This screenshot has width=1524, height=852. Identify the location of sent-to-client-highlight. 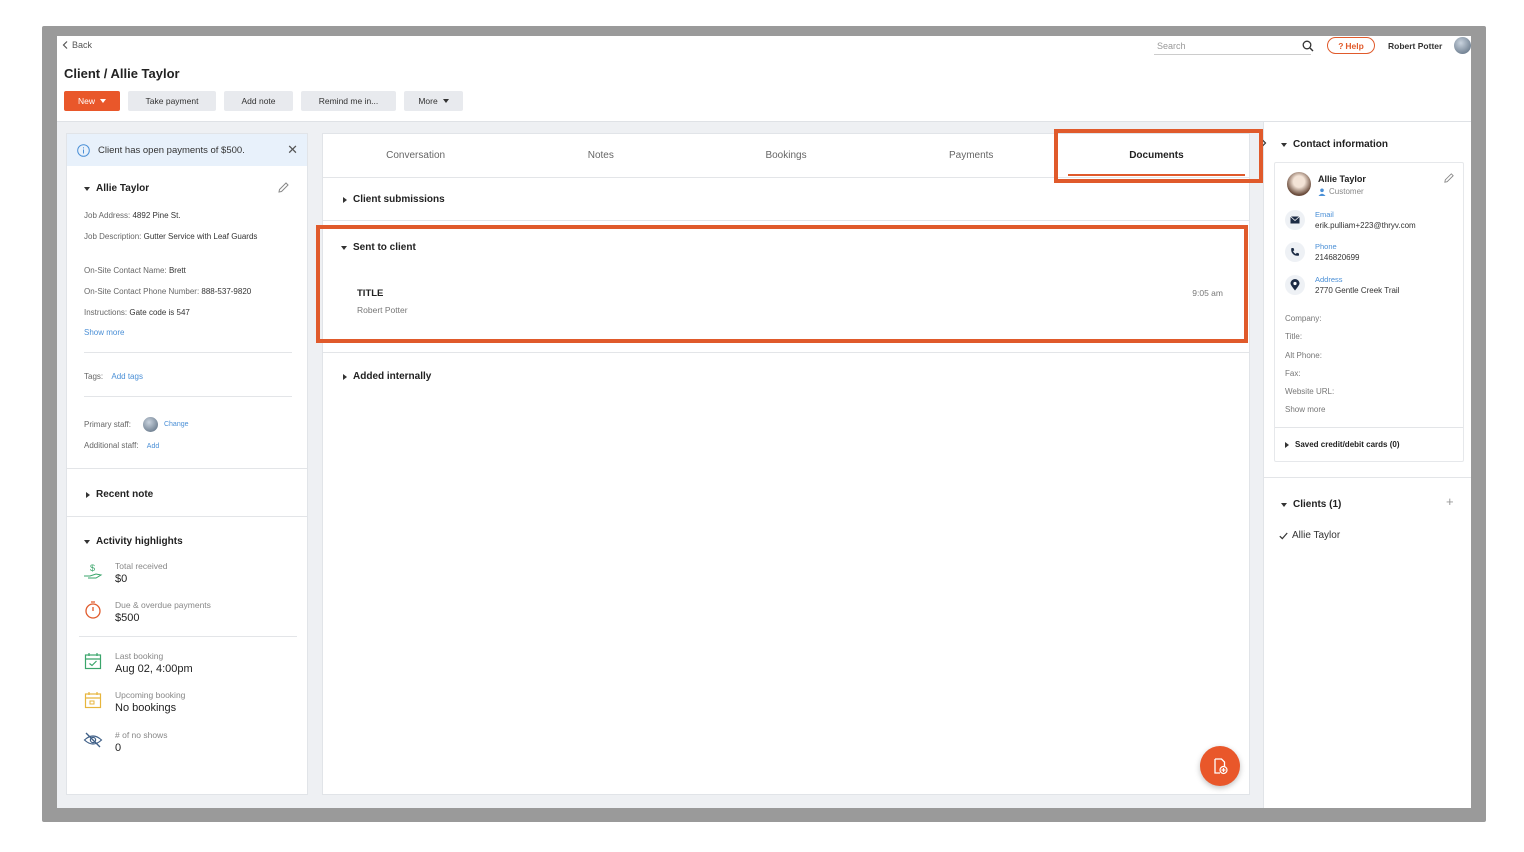
(782, 284).